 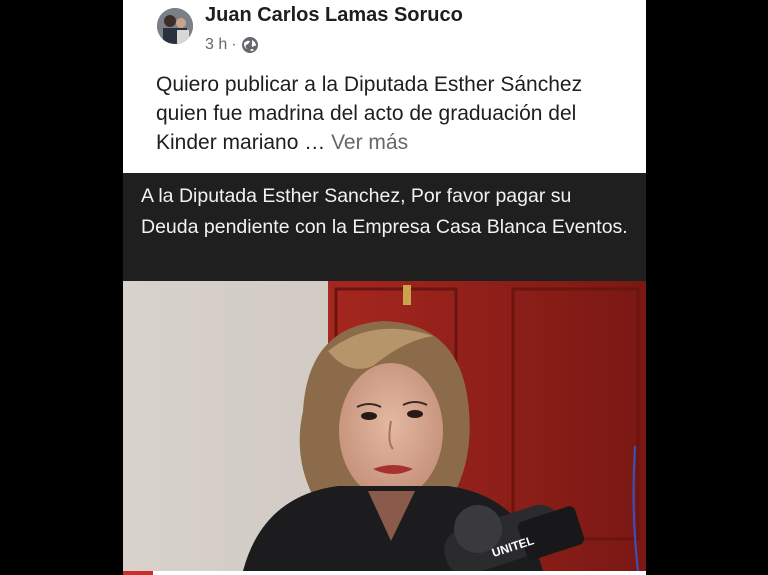 What do you see at coordinates (250, 45) in the screenshot?
I see `globe-icon` at bounding box center [250, 45].